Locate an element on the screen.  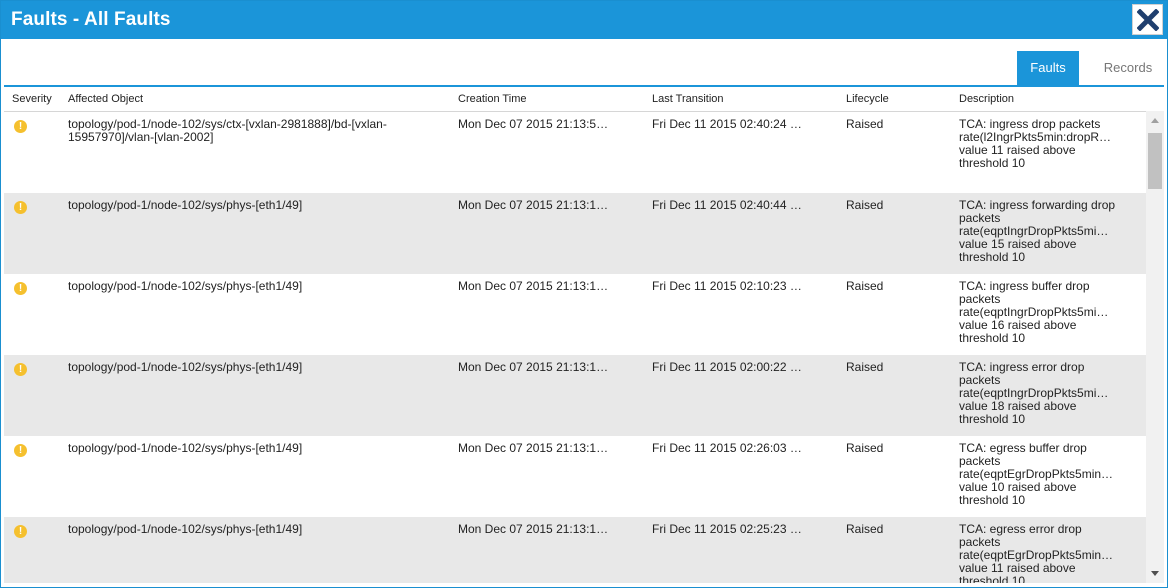
column-header-severity: Severity is located at coordinates (32, 99).